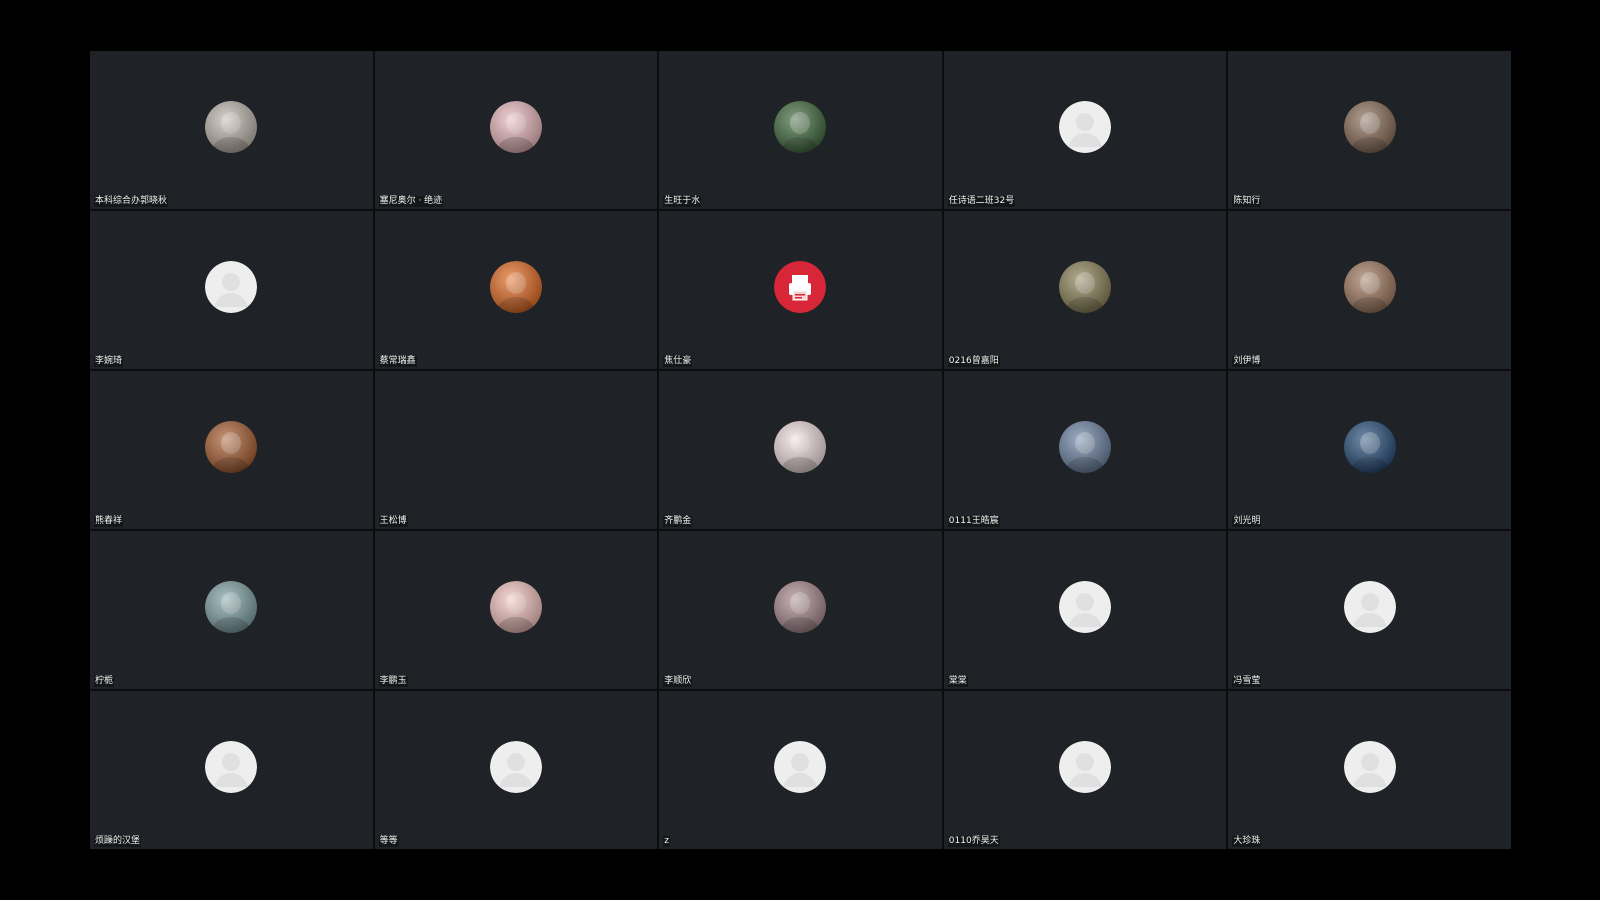  Describe the element at coordinates (678, 361) in the screenshot. I see `participant-name: 焦仕豪` at that location.